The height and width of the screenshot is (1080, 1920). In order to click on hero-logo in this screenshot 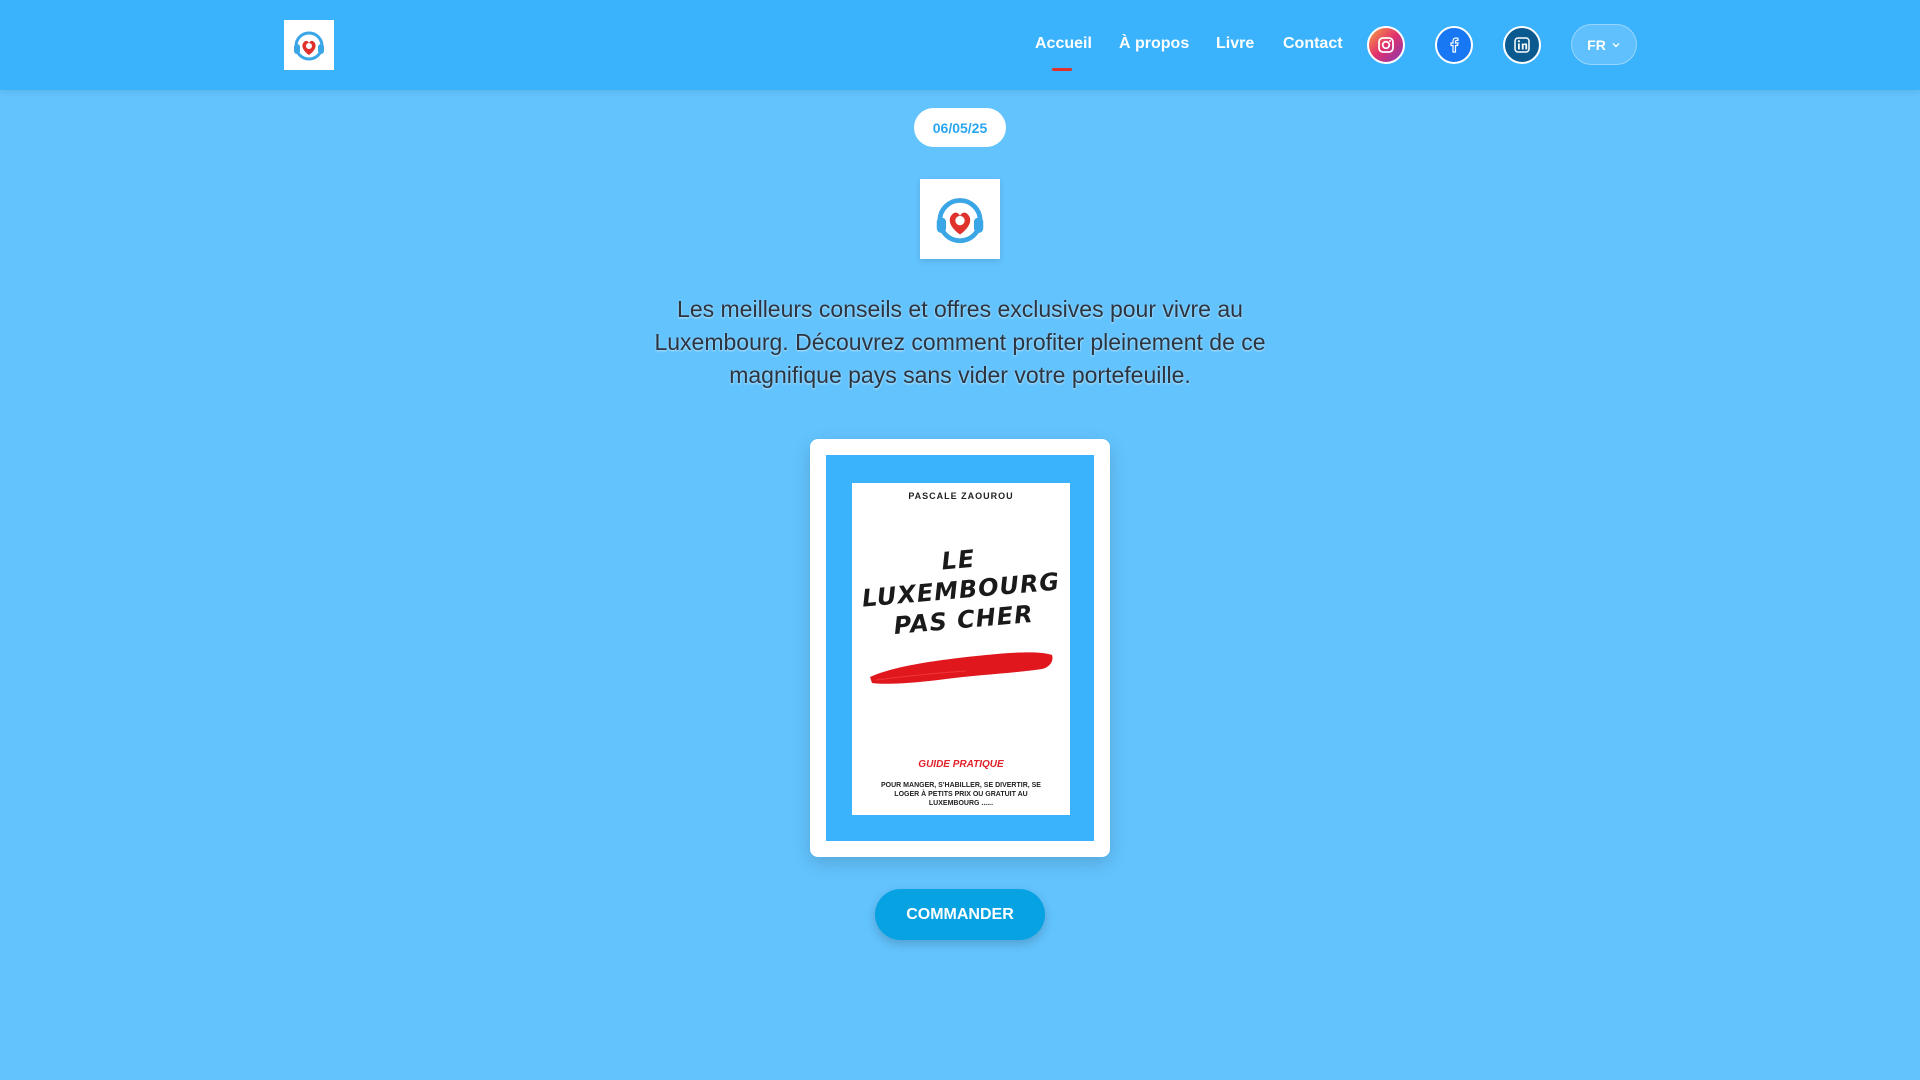, I will do `click(960, 219)`.